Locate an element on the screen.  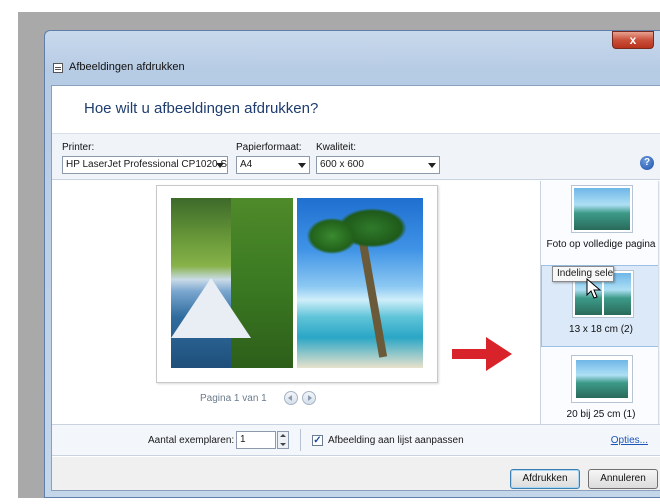
help-icon: ? is located at coordinates (647, 163).